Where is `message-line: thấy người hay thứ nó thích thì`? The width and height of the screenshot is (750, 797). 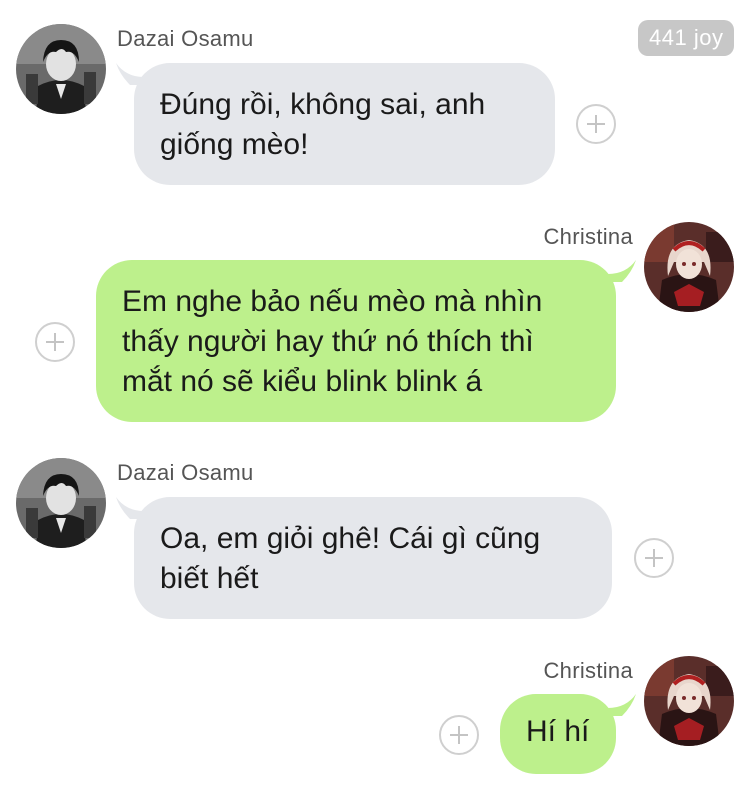 message-line: thấy người hay thứ nó thích thì is located at coordinates (328, 341).